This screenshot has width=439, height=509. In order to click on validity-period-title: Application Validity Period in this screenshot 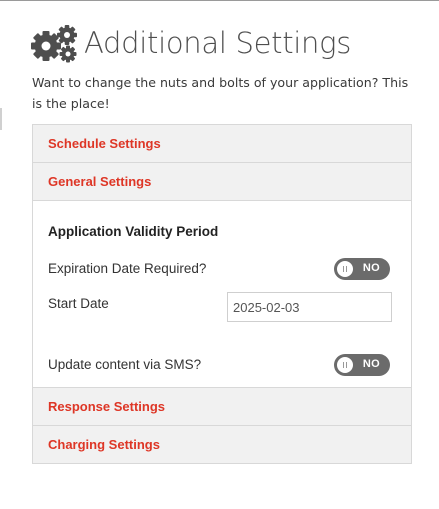, I will do `click(133, 231)`.